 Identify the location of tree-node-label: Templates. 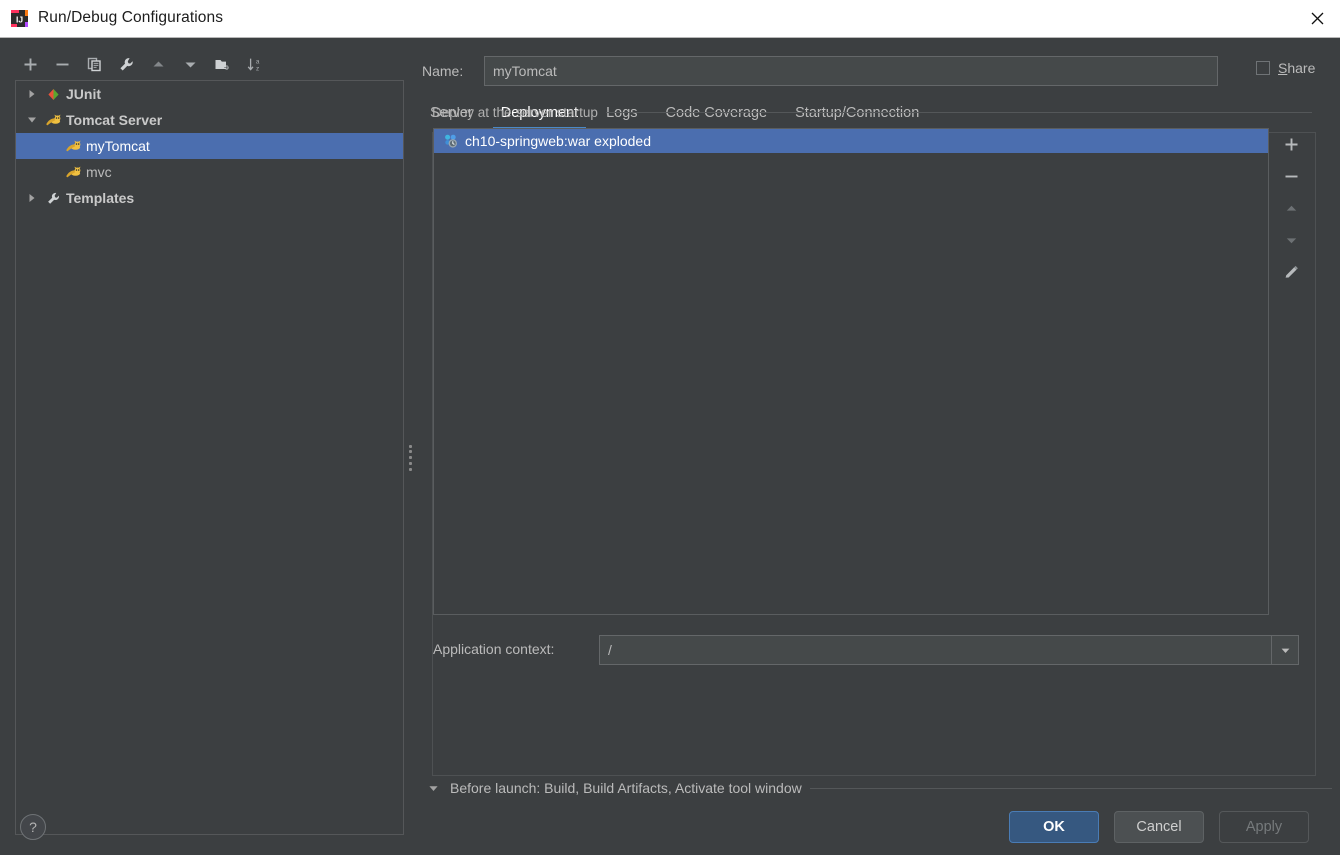
(100, 198).